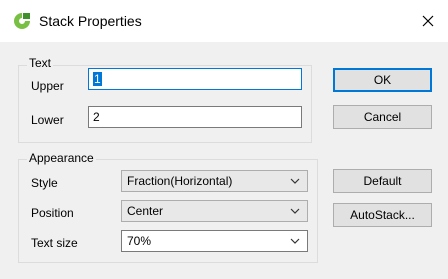  Describe the element at coordinates (52, 213) in the screenshot. I see `position-label: Position` at that location.